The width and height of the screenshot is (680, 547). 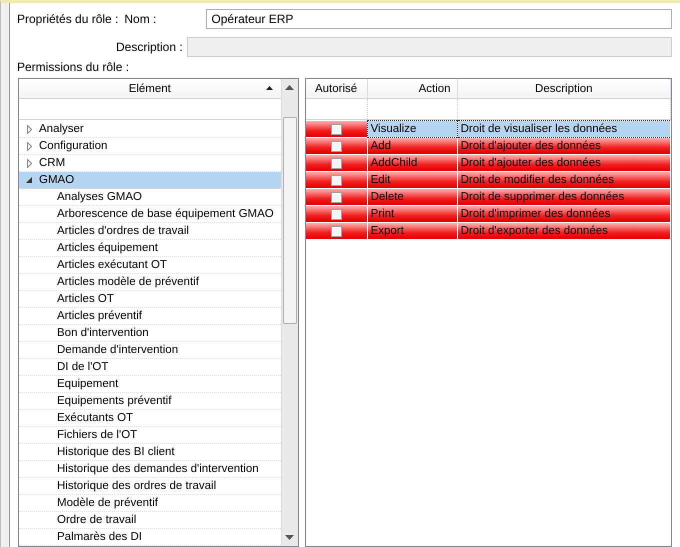 I want to click on permission-row: Export Droit d'exporter des données, so click(x=488, y=231).